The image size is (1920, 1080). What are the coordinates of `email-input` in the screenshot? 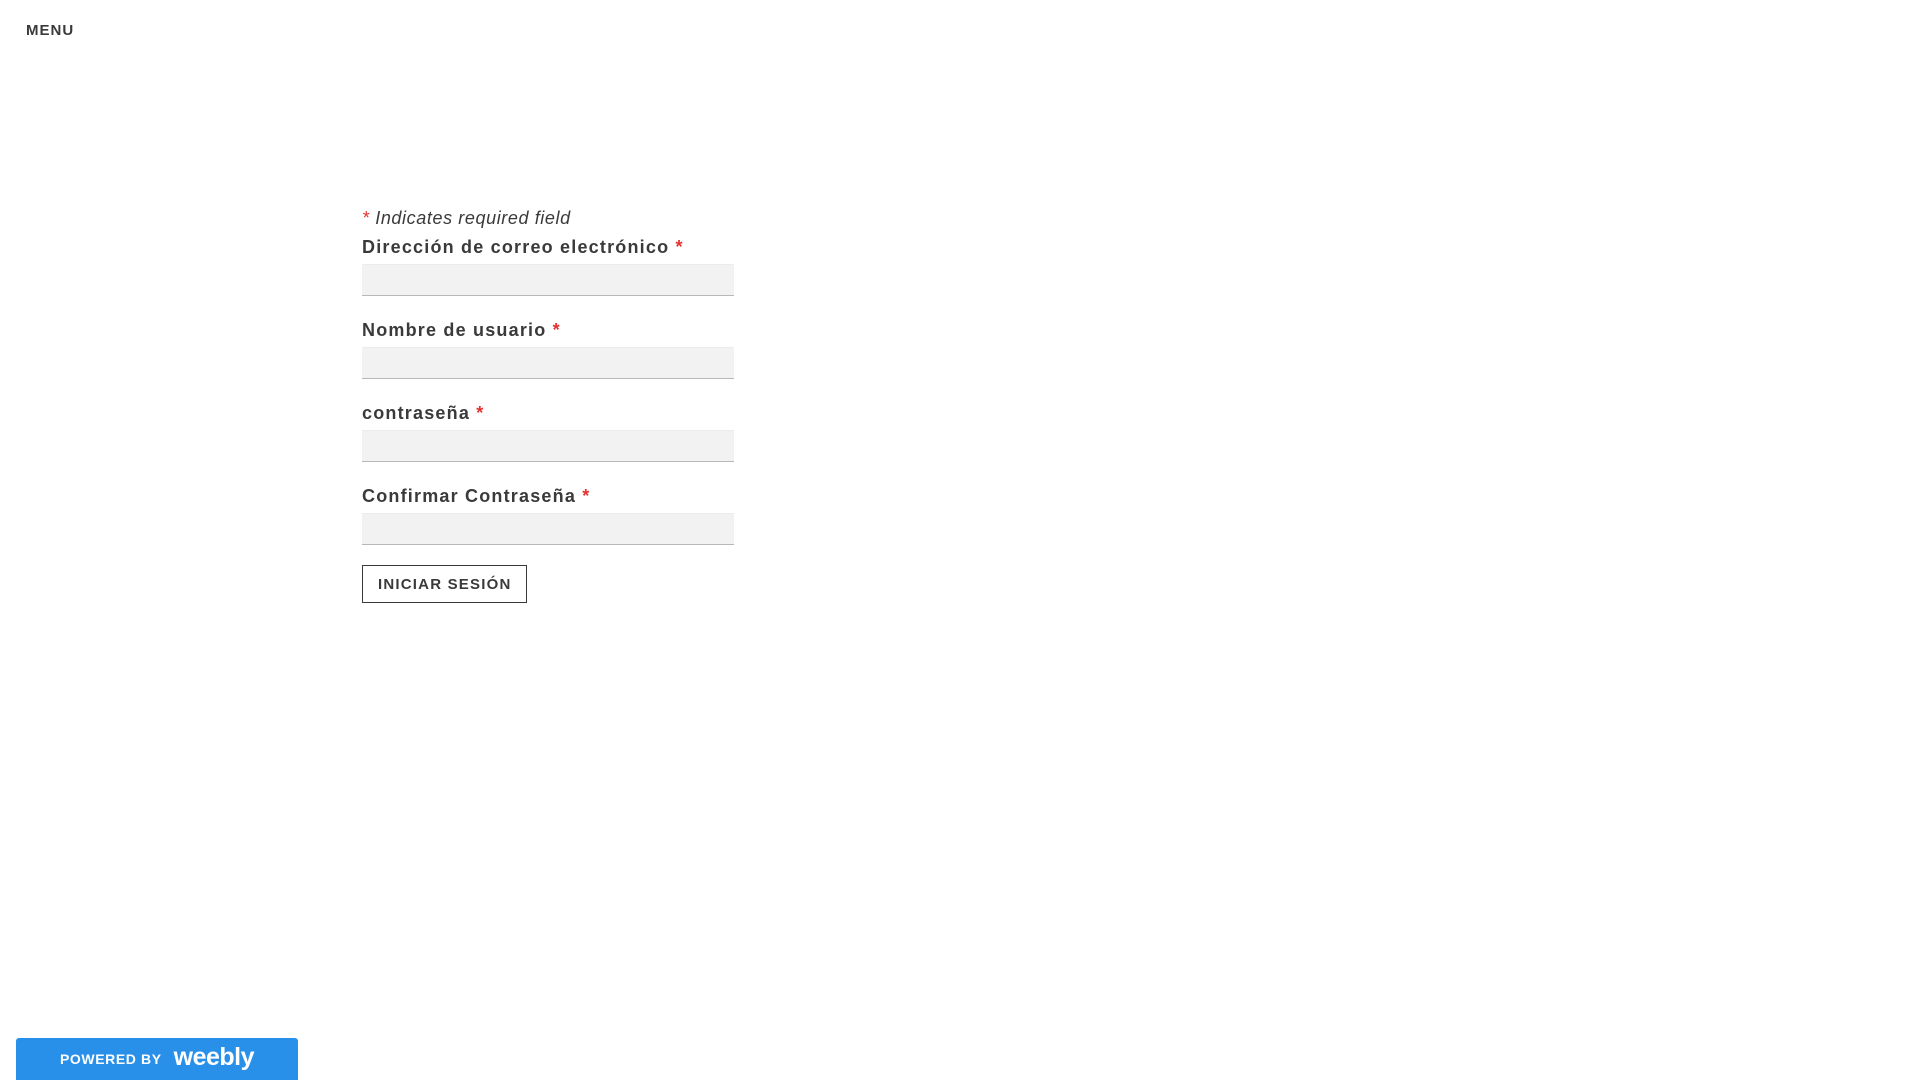 It's located at (548, 280).